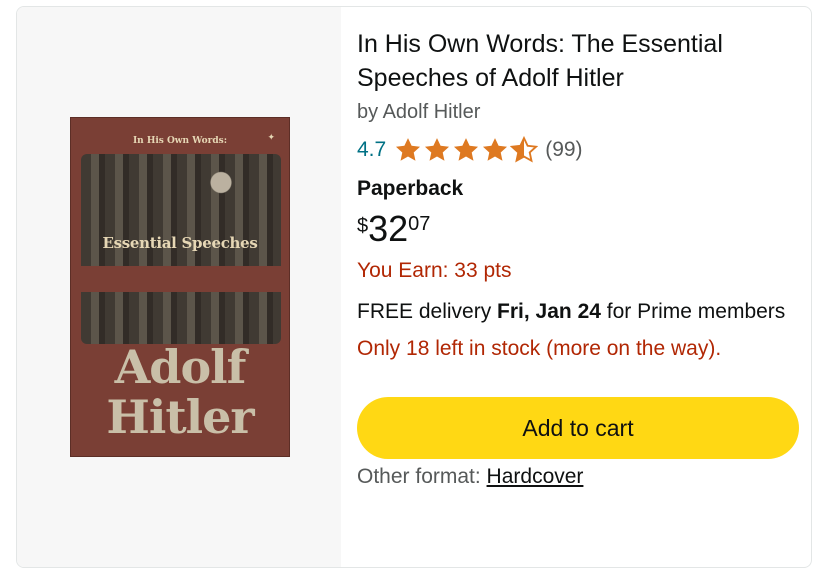  I want to click on rating-count: (99), so click(563, 150).